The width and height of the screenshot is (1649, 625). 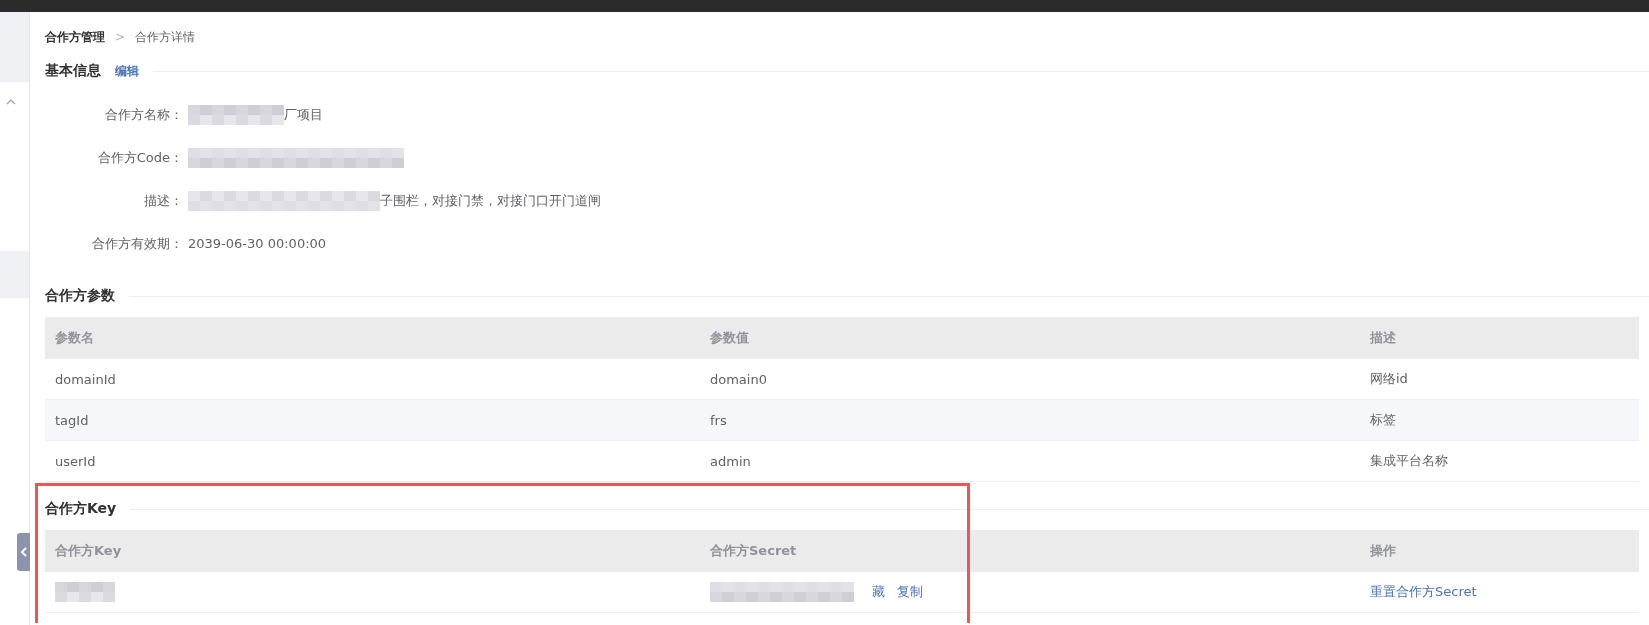 What do you see at coordinates (143, 114) in the screenshot?
I see `field-label: 合作方名称：` at bounding box center [143, 114].